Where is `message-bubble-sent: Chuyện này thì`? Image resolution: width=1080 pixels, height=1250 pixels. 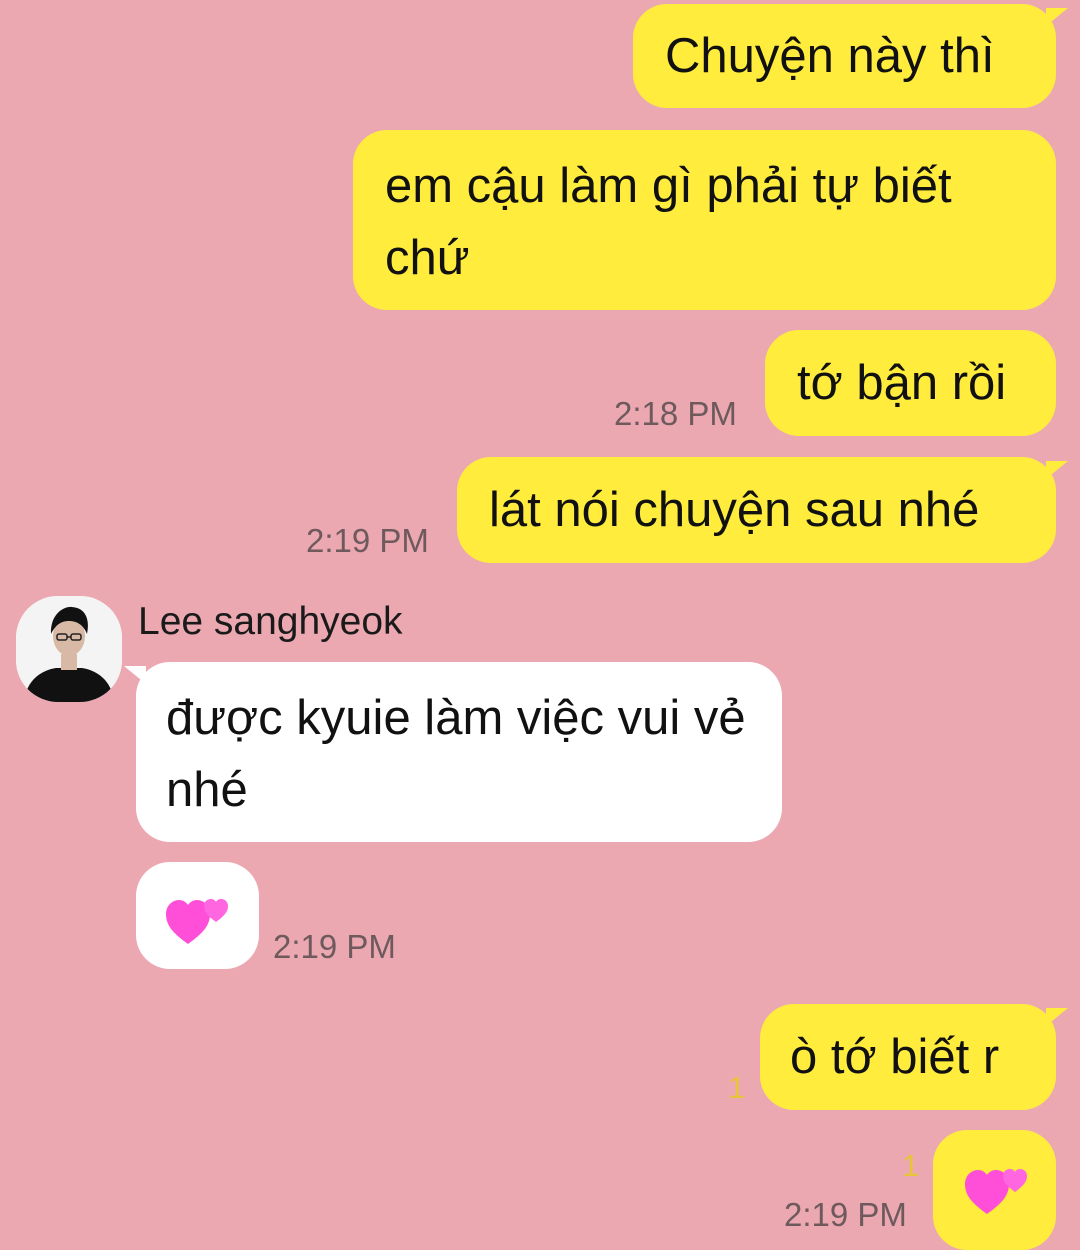
message-bubble-sent: Chuyện này thì is located at coordinates (850, 56).